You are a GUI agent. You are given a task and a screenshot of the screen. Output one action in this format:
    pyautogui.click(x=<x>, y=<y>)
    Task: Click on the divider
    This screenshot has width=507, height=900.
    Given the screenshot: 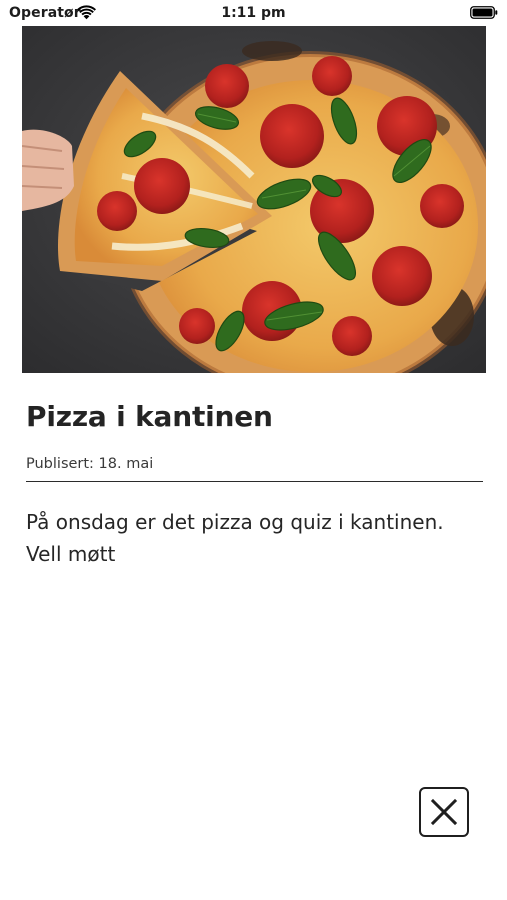 What is the action you would take?
    pyautogui.click(x=254, y=481)
    